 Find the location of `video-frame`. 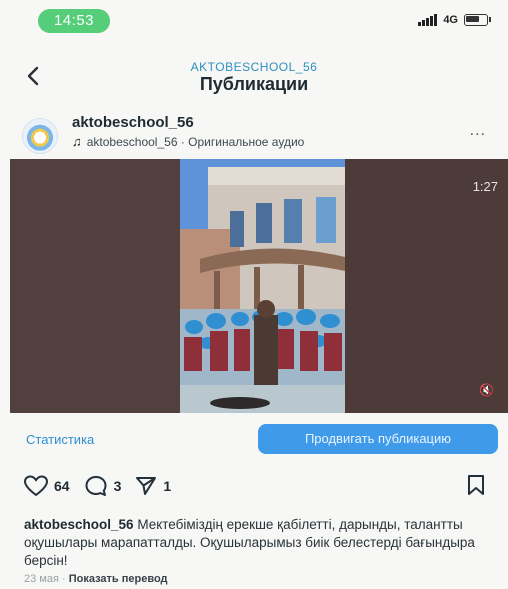

video-frame is located at coordinates (262, 286).